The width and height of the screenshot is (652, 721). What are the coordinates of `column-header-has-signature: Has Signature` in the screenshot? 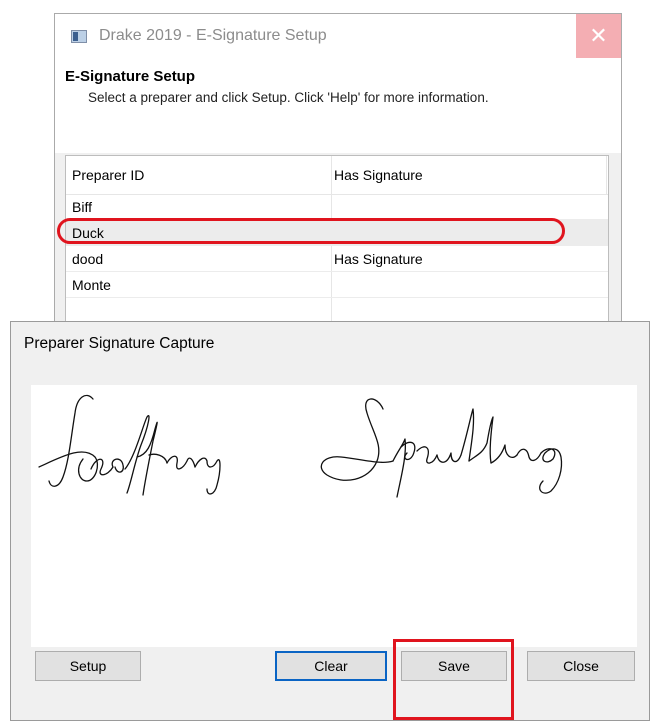 It's located at (469, 175).